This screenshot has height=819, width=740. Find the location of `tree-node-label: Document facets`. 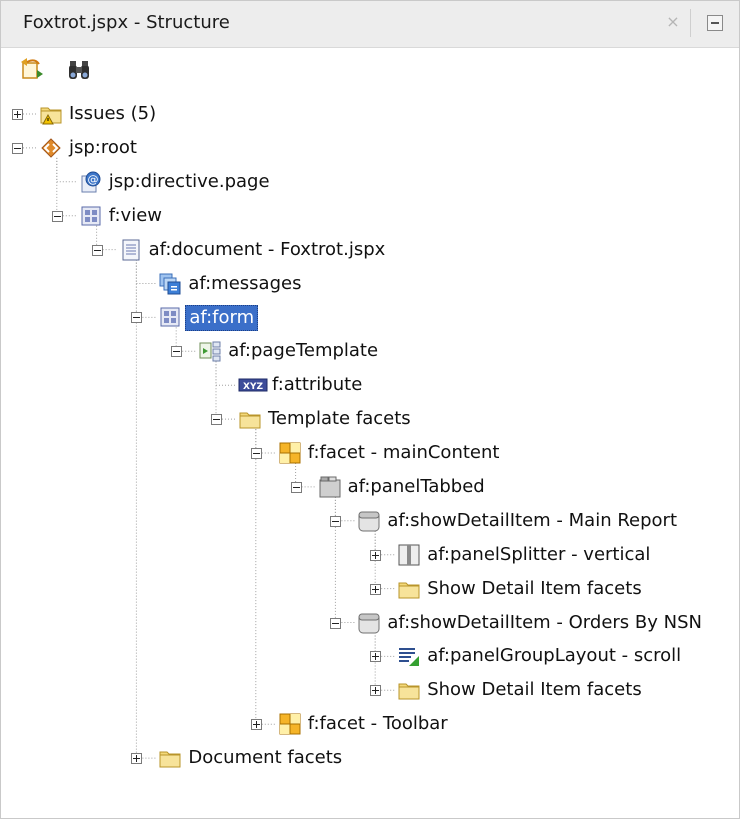

tree-node-label: Document facets is located at coordinates (265, 758).